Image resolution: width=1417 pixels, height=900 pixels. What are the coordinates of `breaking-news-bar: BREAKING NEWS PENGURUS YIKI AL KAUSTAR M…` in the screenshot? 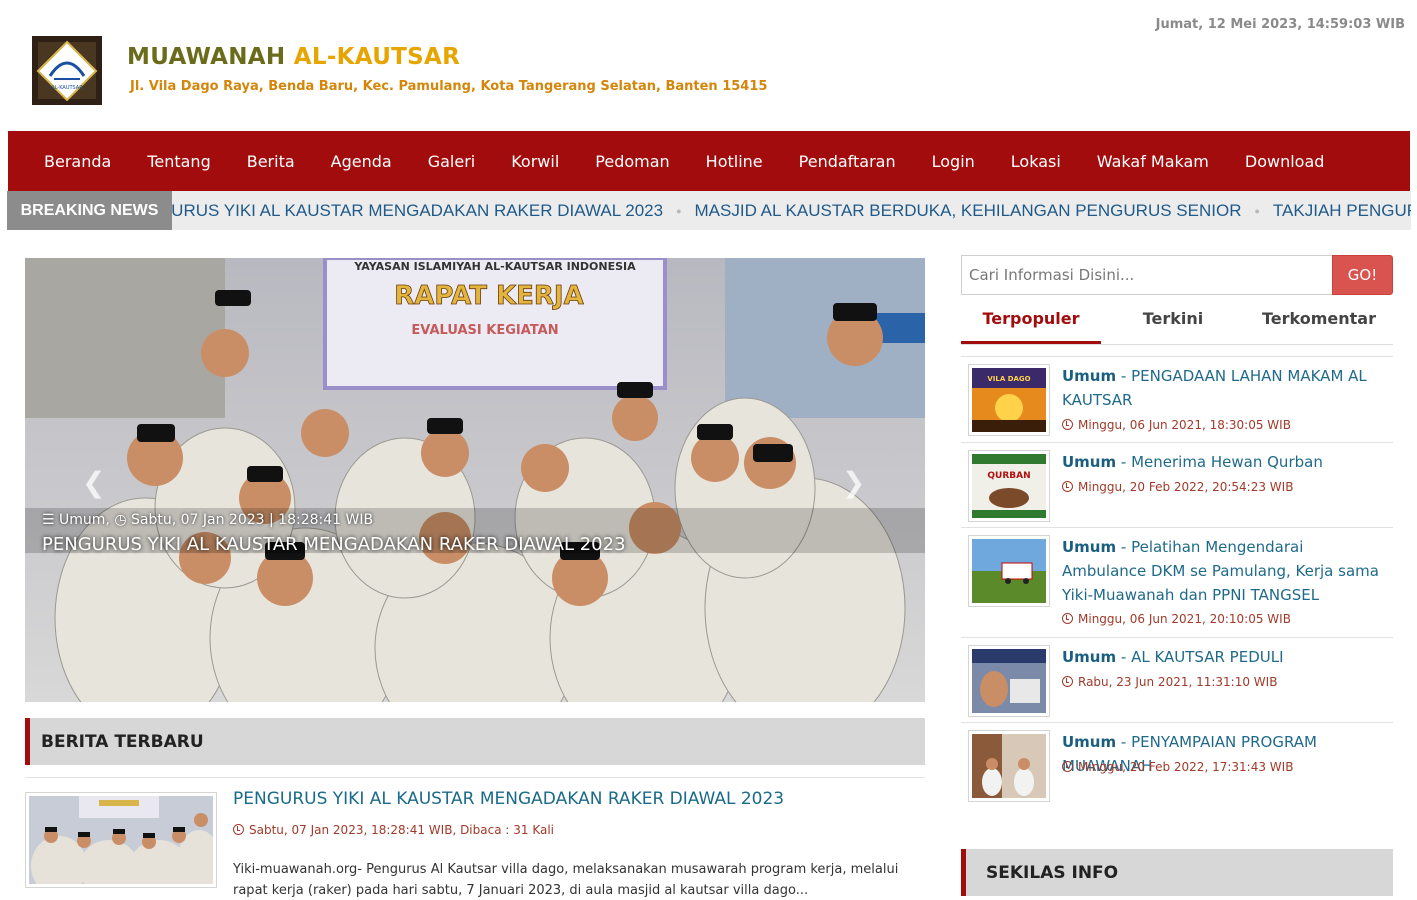 It's located at (709, 210).